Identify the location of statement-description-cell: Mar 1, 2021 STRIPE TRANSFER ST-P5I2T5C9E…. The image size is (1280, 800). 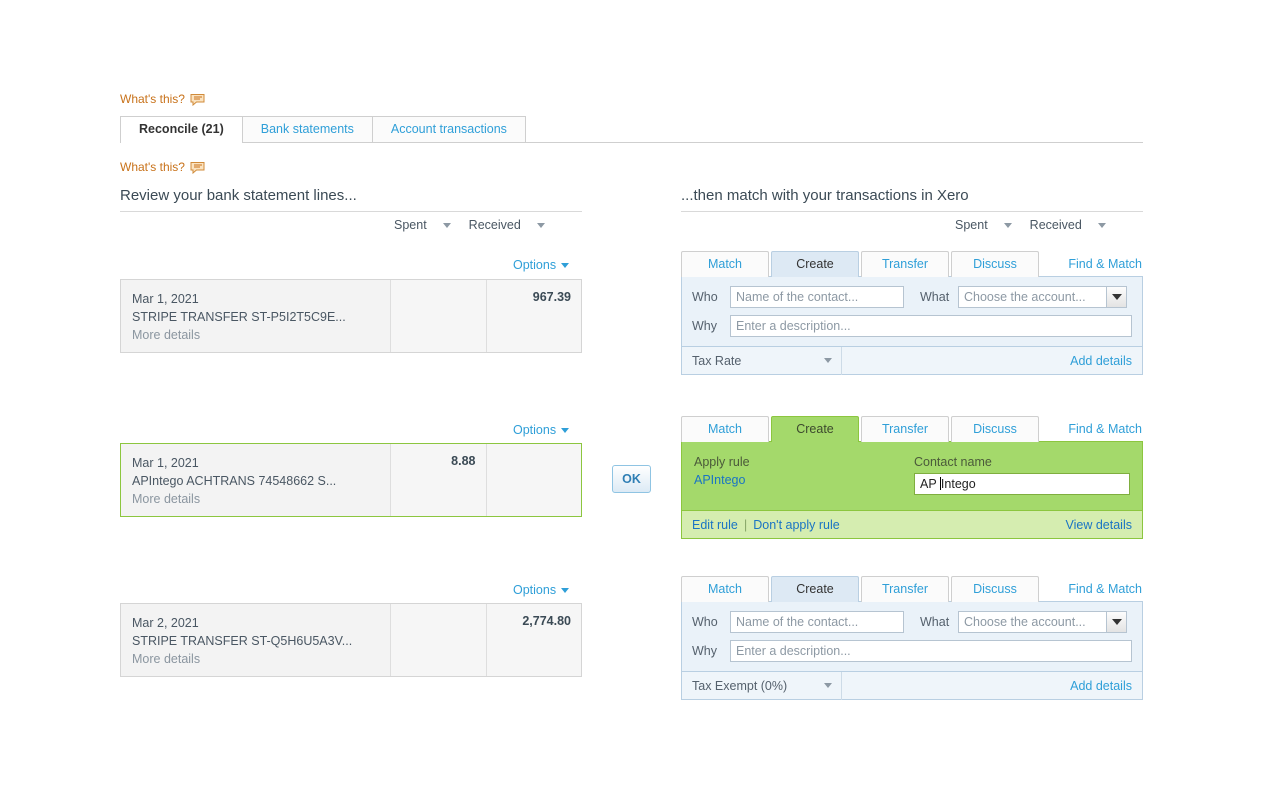
(256, 316).